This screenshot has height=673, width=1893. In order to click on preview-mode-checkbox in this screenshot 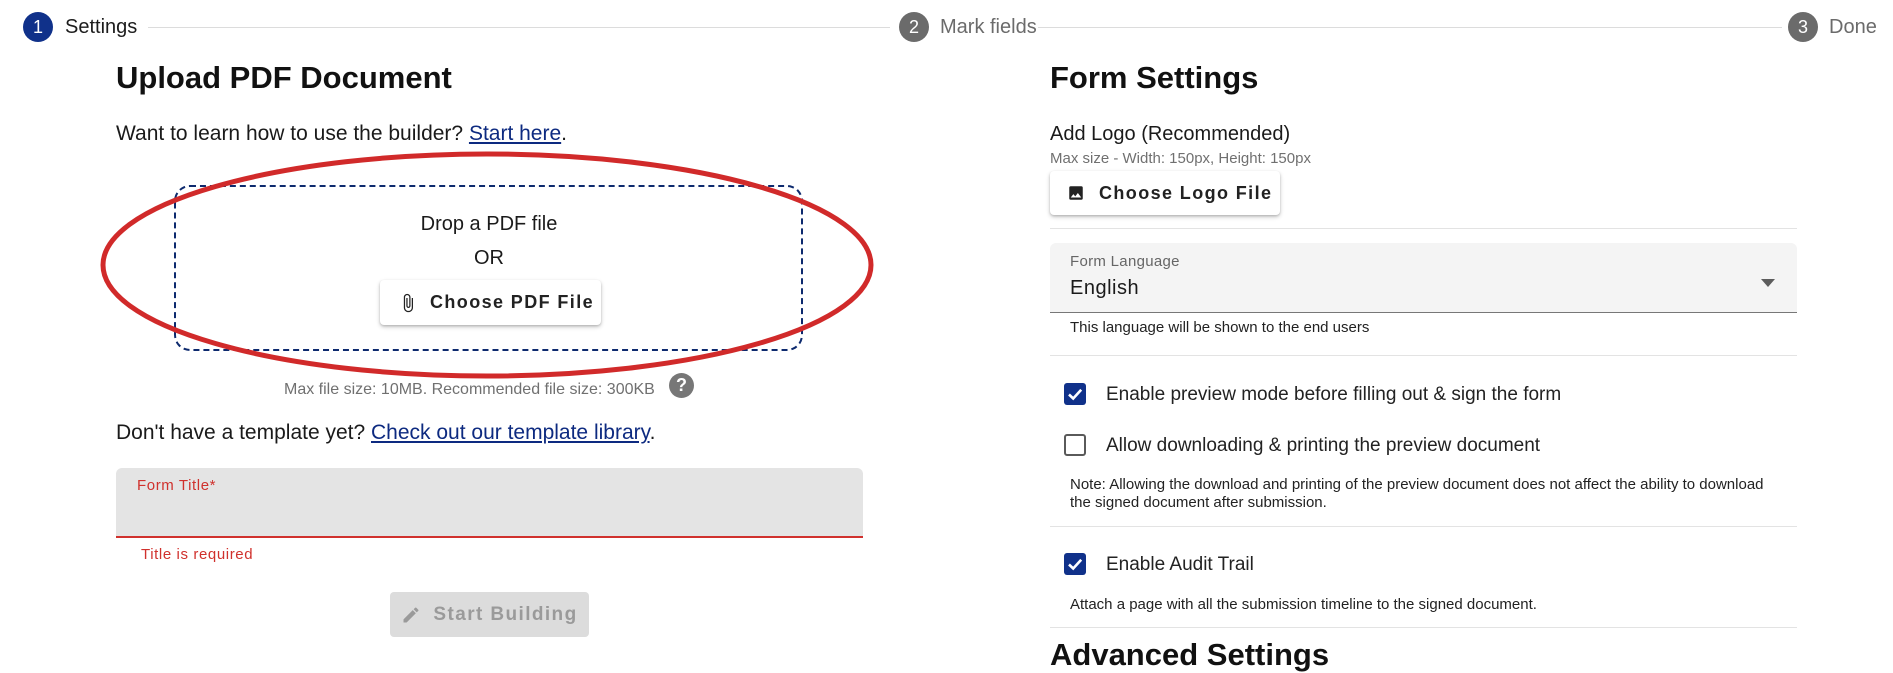, I will do `click(1075, 394)`.